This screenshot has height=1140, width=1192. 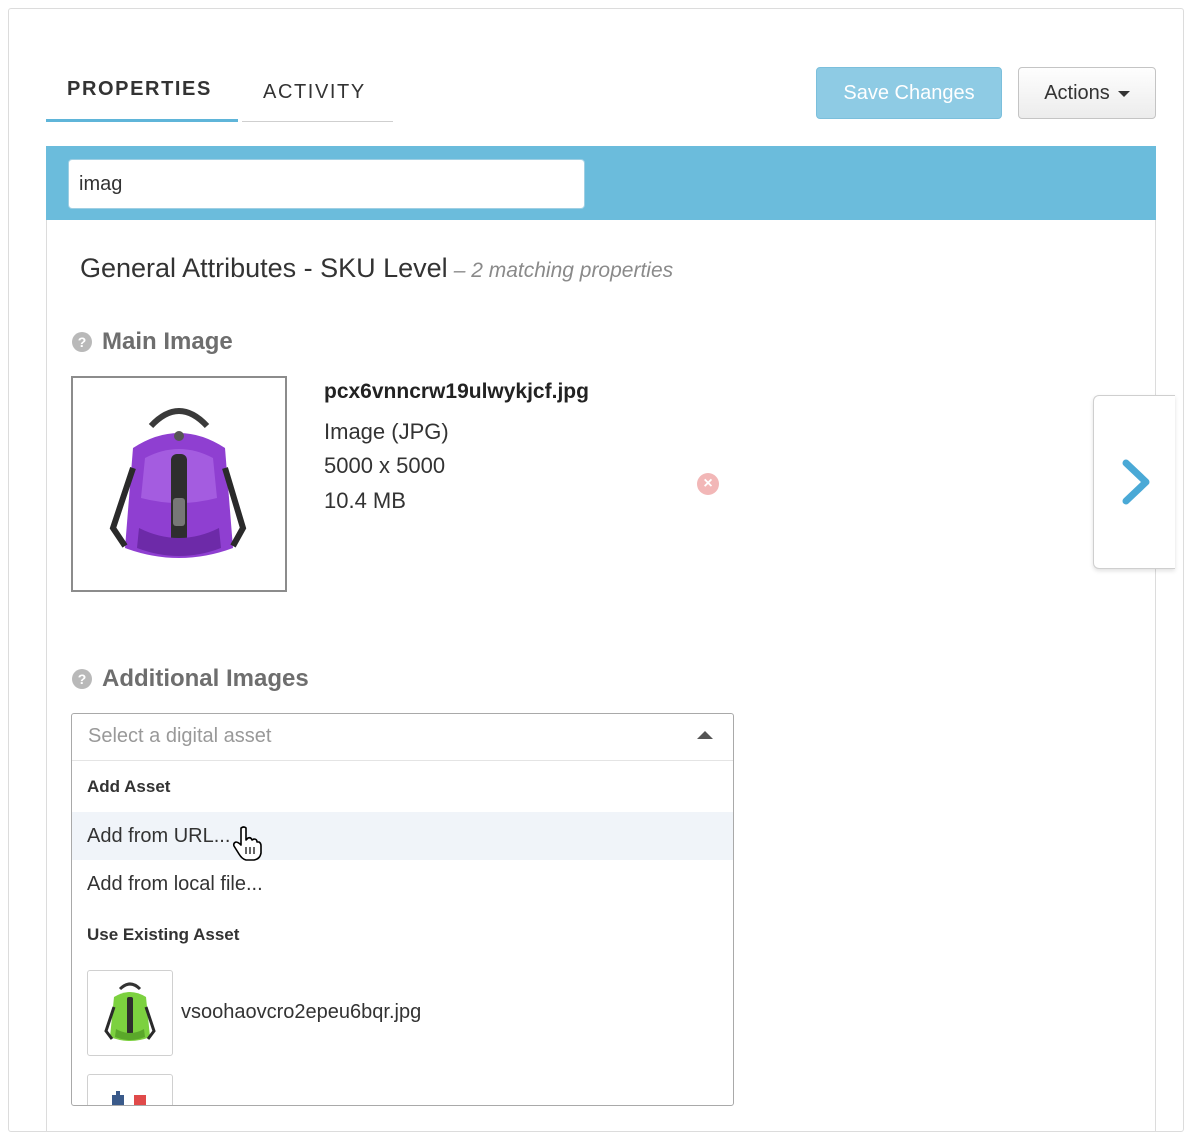 I want to click on next-panel-button, so click(x=1134, y=482).